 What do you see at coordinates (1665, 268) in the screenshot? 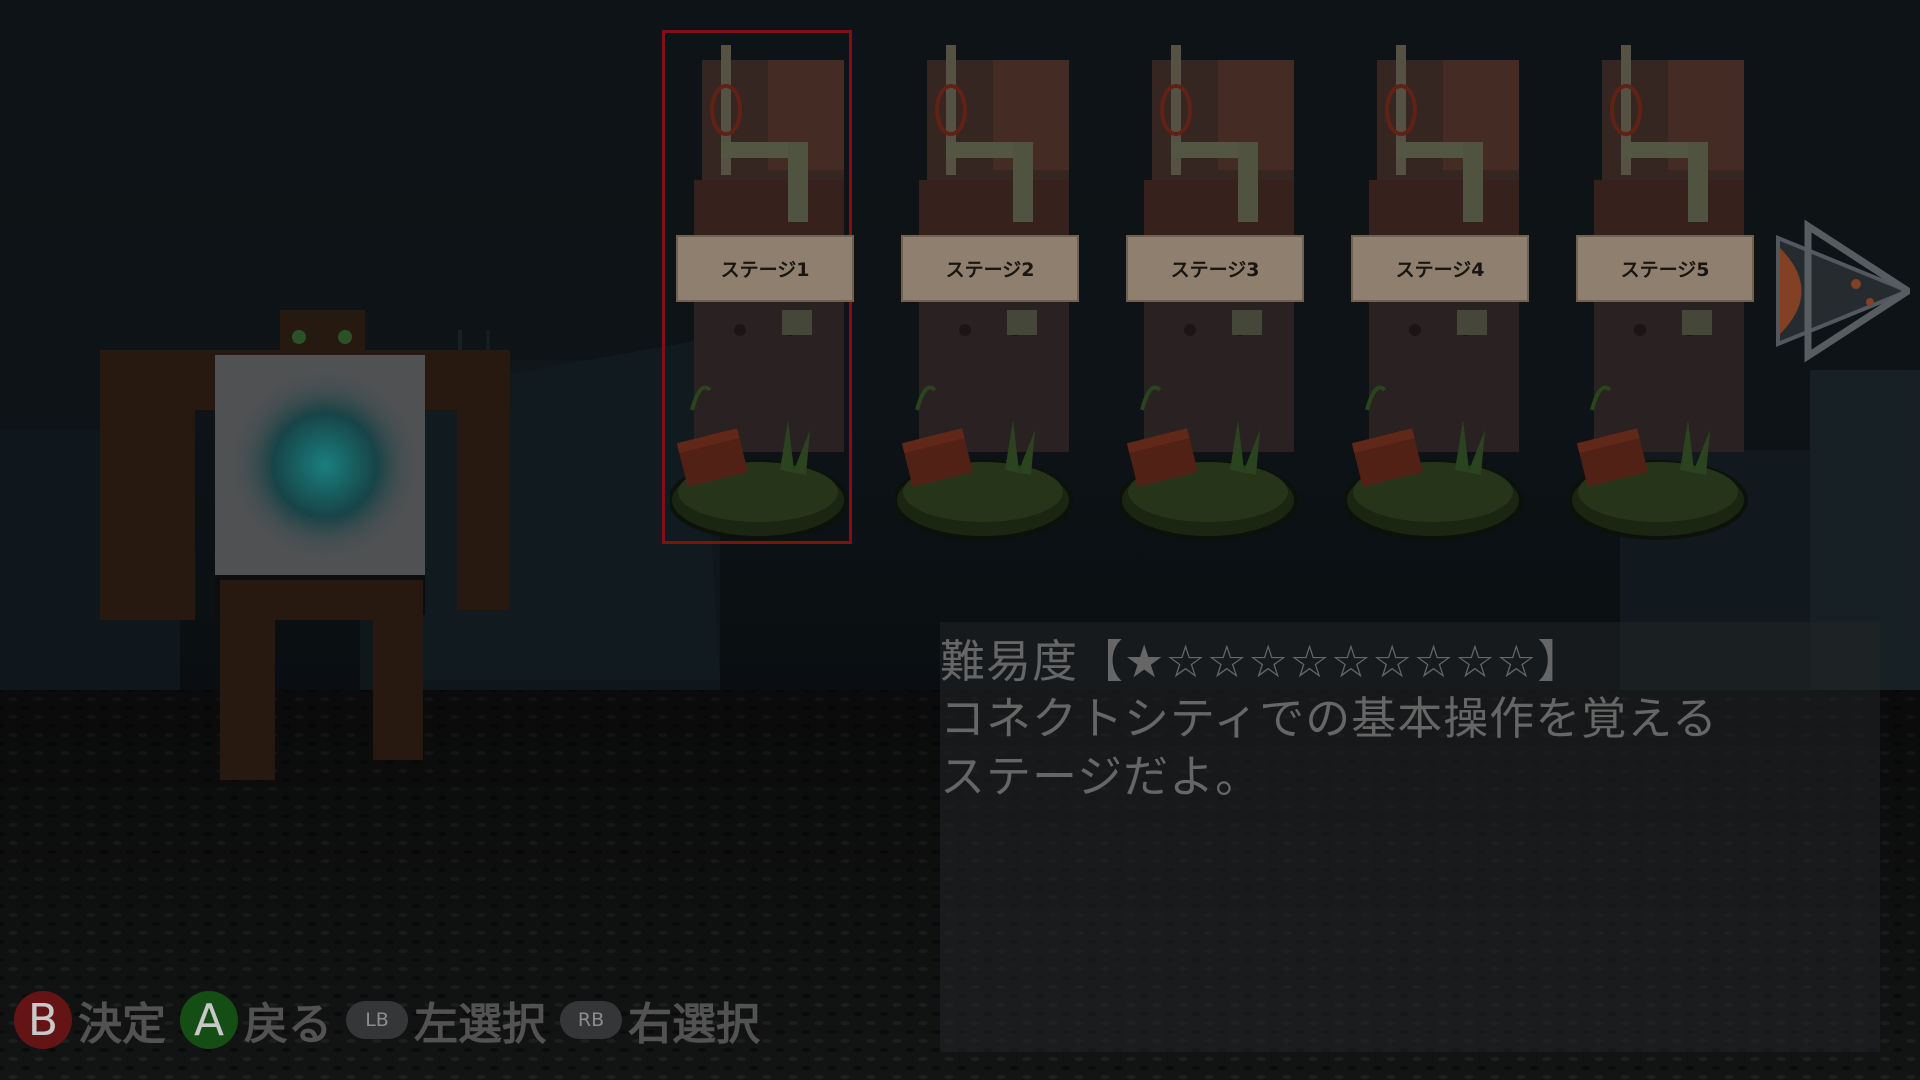
I see `stage-label: ステージ5` at bounding box center [1665, 268].